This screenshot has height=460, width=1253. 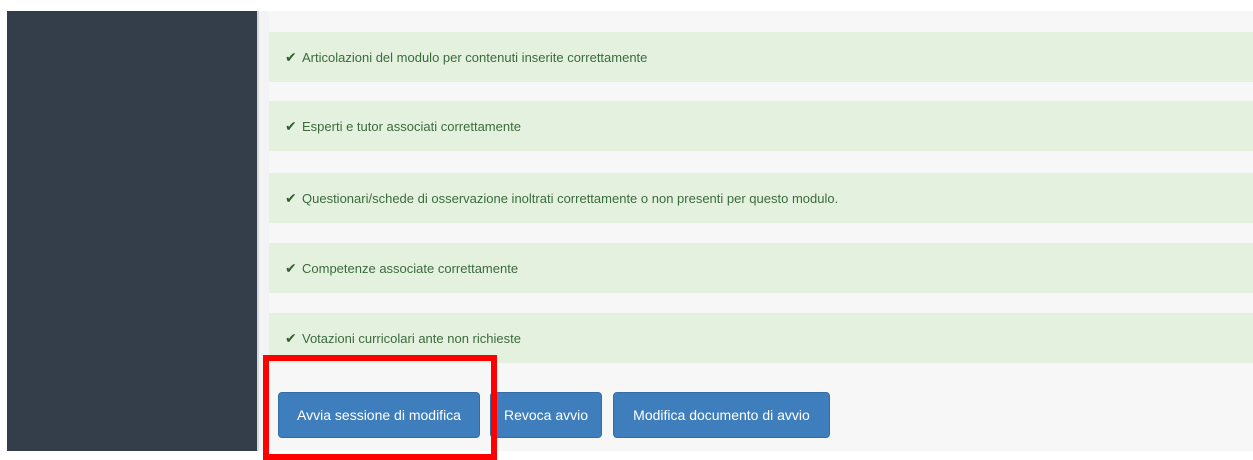 What do you see at coordinates (411, 126) in the screenshot?
I see `alert-message: Esperti e tutor associati correttamente` at bounding box center [411, 126].